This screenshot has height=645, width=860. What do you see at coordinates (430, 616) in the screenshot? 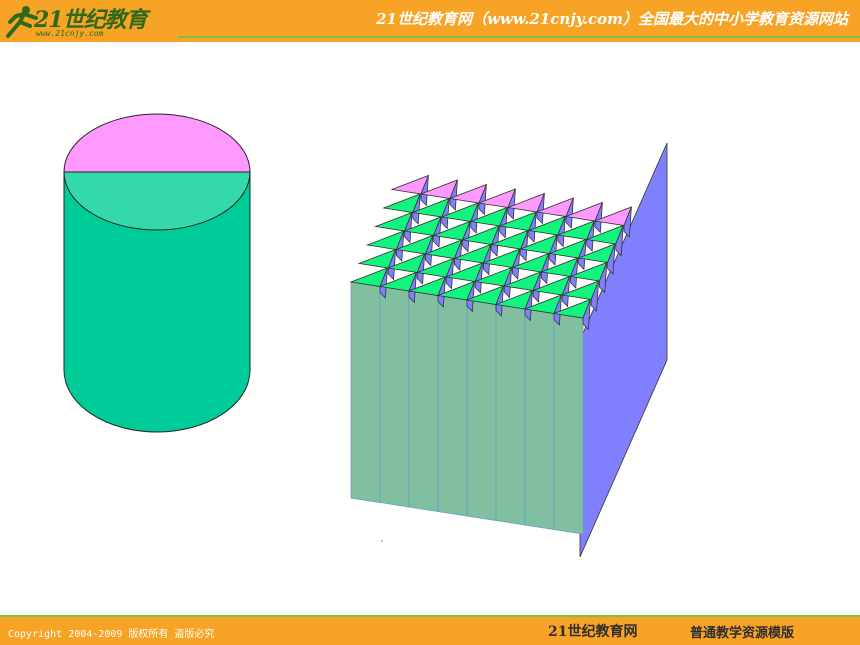
I see `footer-divider` at bounding box center [430, 616].